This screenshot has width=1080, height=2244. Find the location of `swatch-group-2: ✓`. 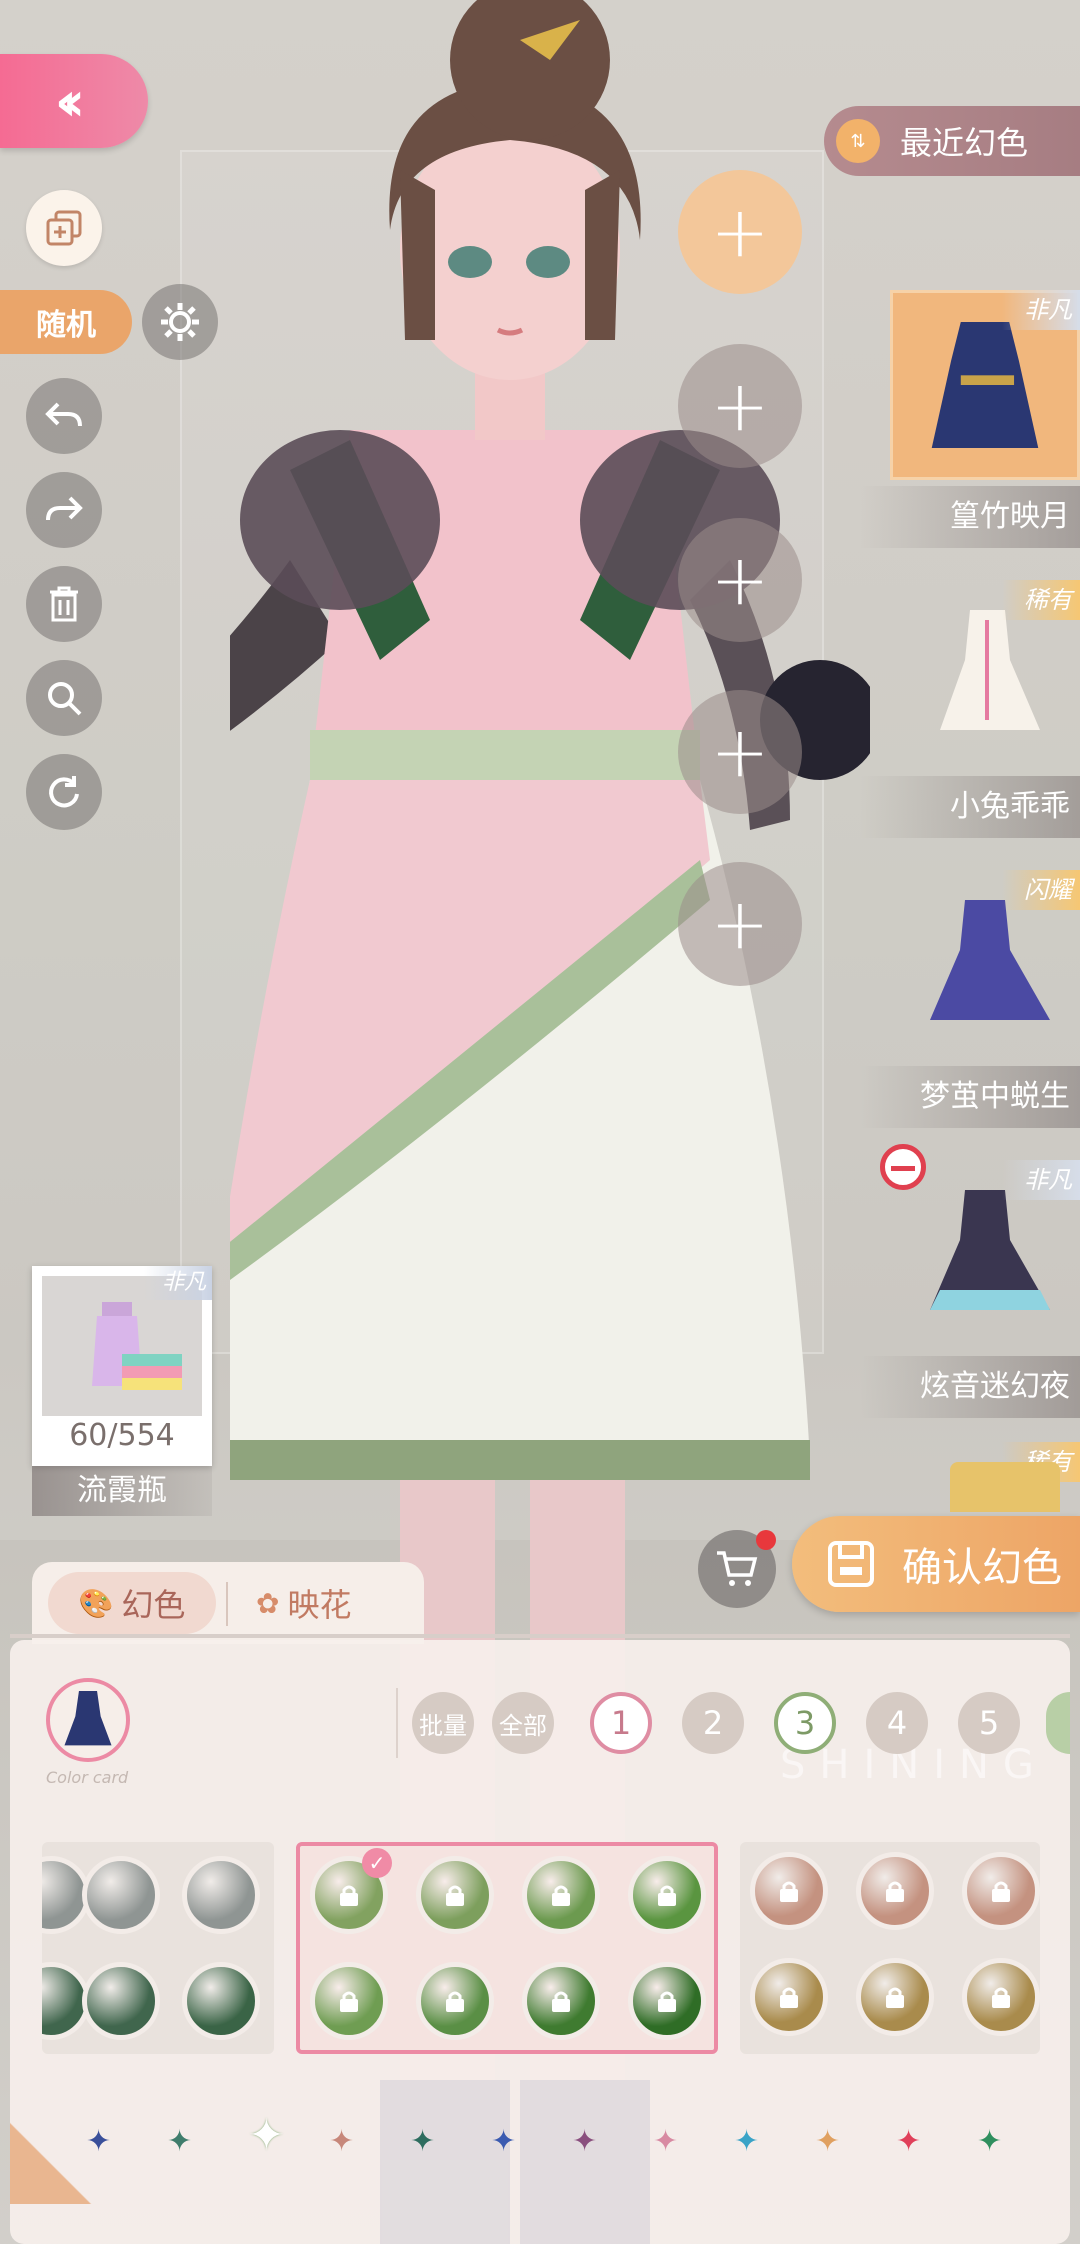

swatch-group-2: ✓ is located at coordinates (507, 1948).